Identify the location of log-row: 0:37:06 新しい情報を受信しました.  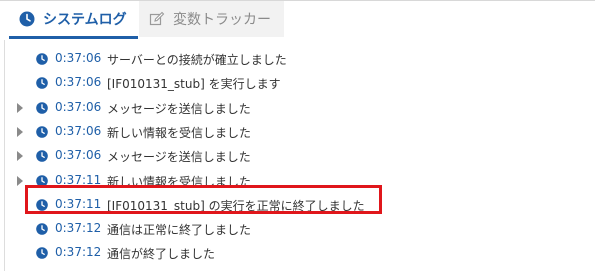
(297, 132).